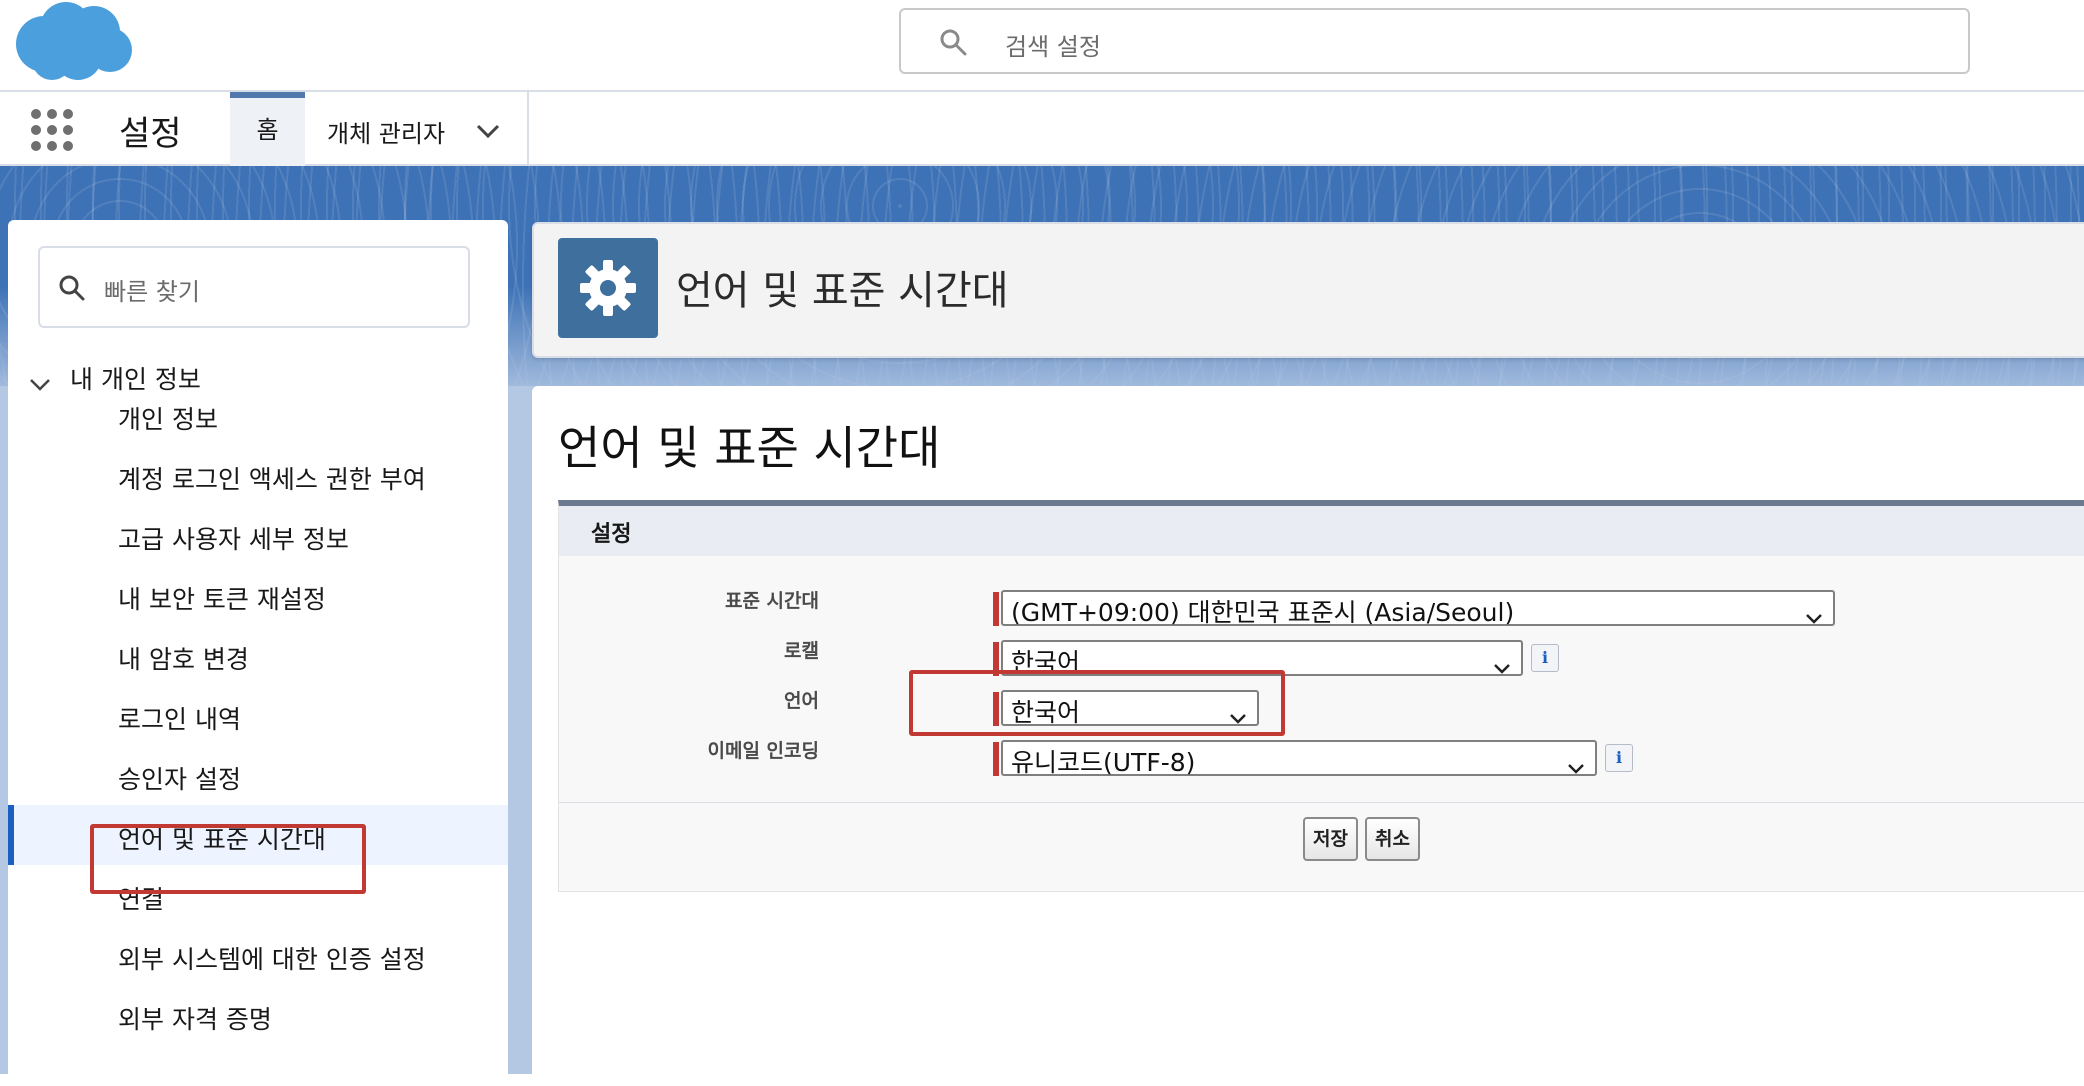 The image size is (2084, 1086). What do you see at coordinates (52, 132) in the screenshot?
I see `app-launcher-icon` at bounding box center [52, 132].